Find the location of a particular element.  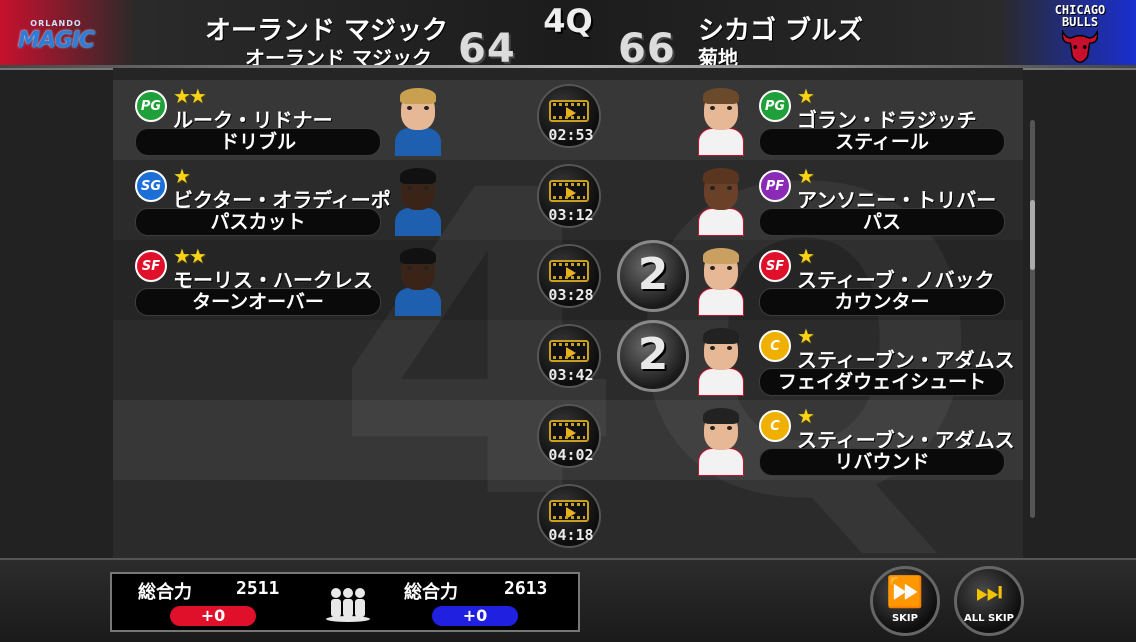

away-play-entry: C ★ スティーブン・アダムス リバウンド is located at coordinates (887, 441).